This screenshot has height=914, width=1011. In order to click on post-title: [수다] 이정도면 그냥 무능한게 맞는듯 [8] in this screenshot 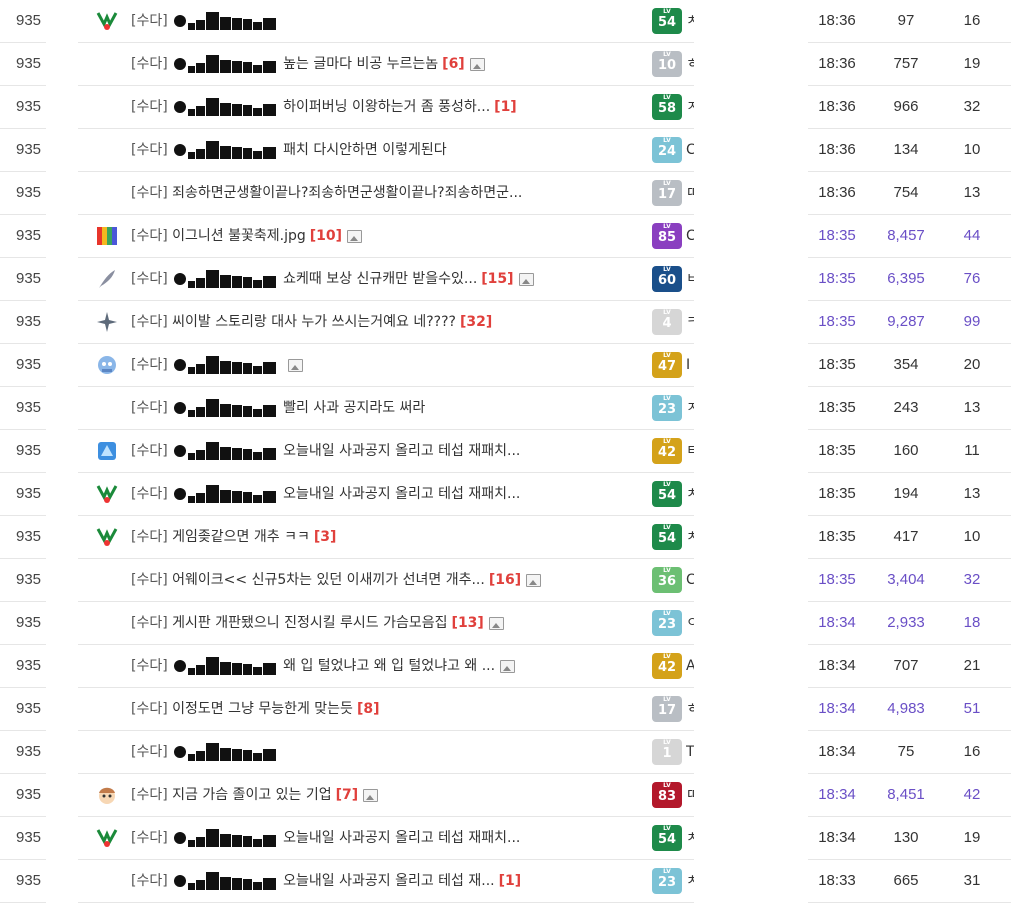, I will do `click(376, 709)`.